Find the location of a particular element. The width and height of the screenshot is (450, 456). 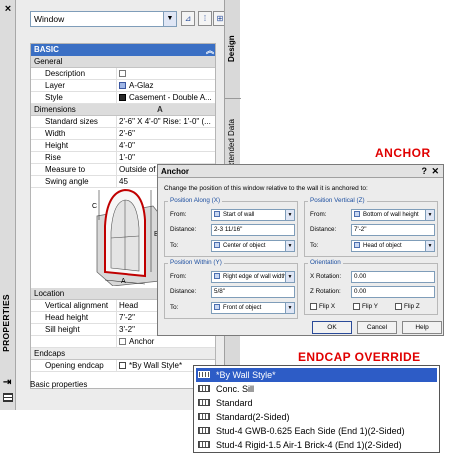

endcap-option-label: Standard(2-Sided) is located at coordinates (253, 417).